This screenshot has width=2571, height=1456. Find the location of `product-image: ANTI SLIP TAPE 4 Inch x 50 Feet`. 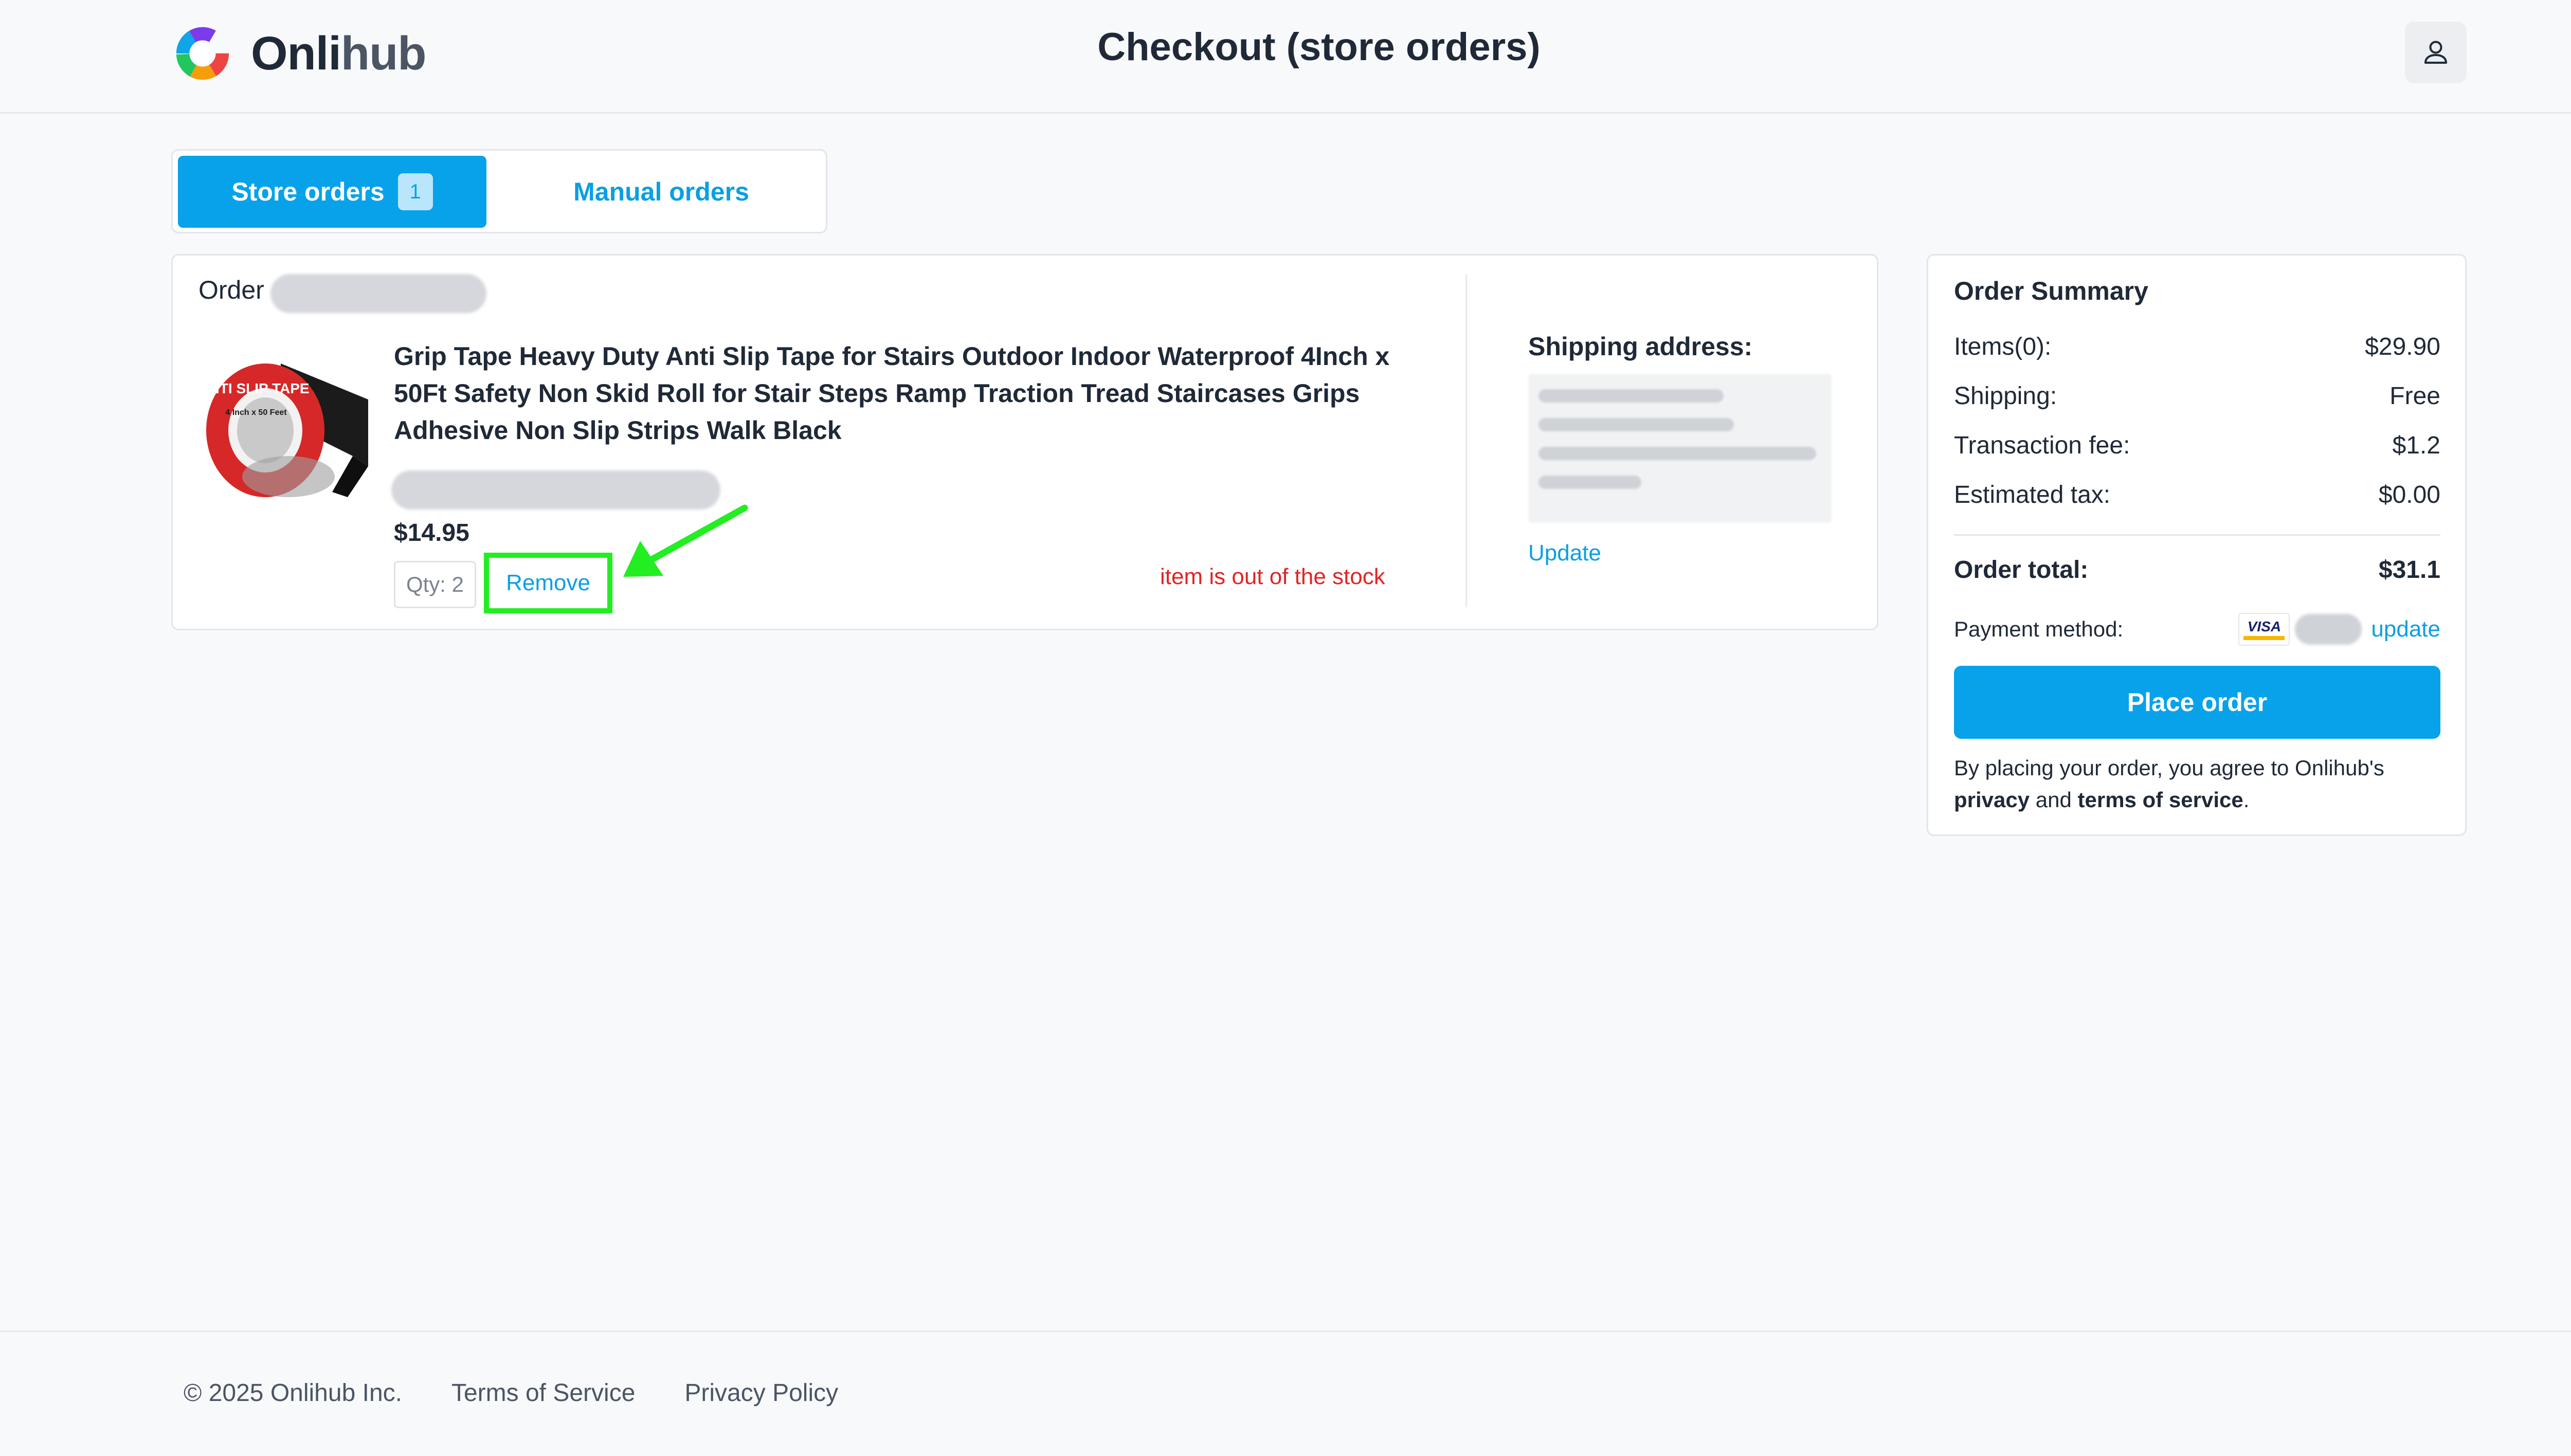

product-image: ANTI SLIP TAPE 4 Inch x 50 Feet is located at coordinates (291, 430).